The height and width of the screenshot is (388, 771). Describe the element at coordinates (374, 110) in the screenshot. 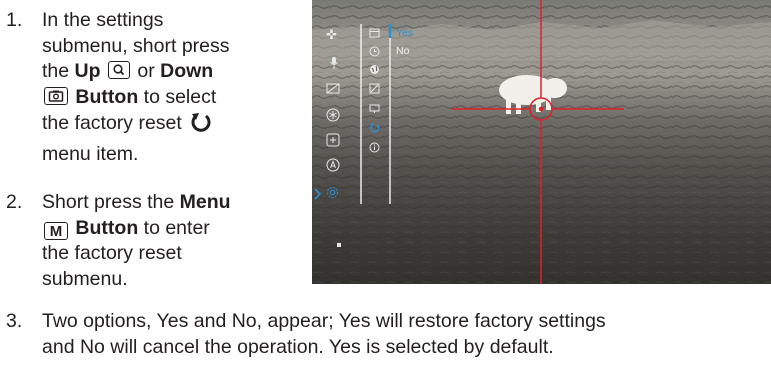

I see `screen-icon` at that location.